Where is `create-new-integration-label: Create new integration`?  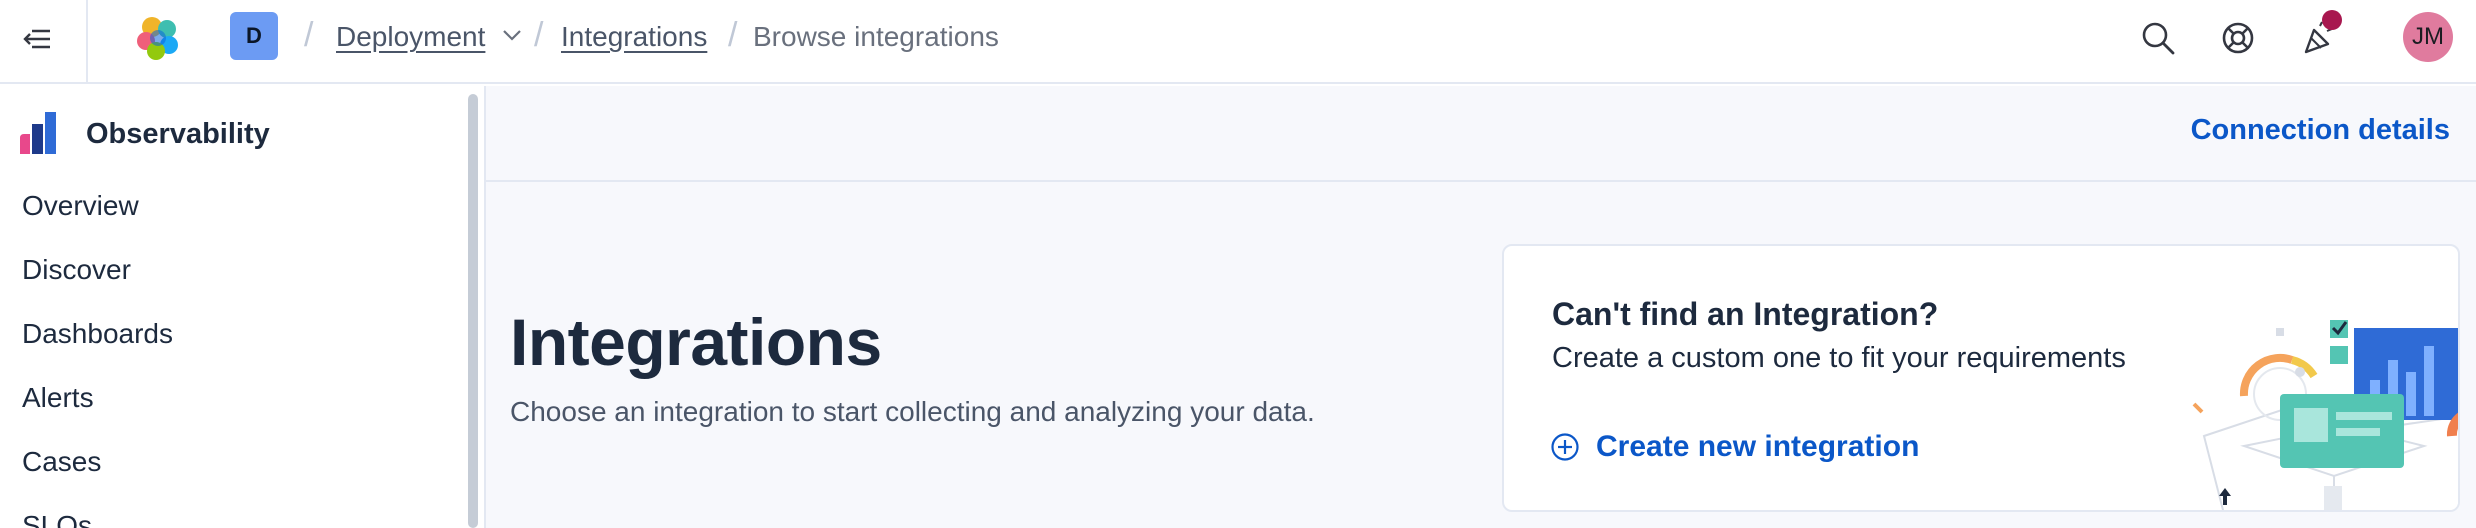
create-new-integration-label: Create new integration is located at coordinates (1758, 446).